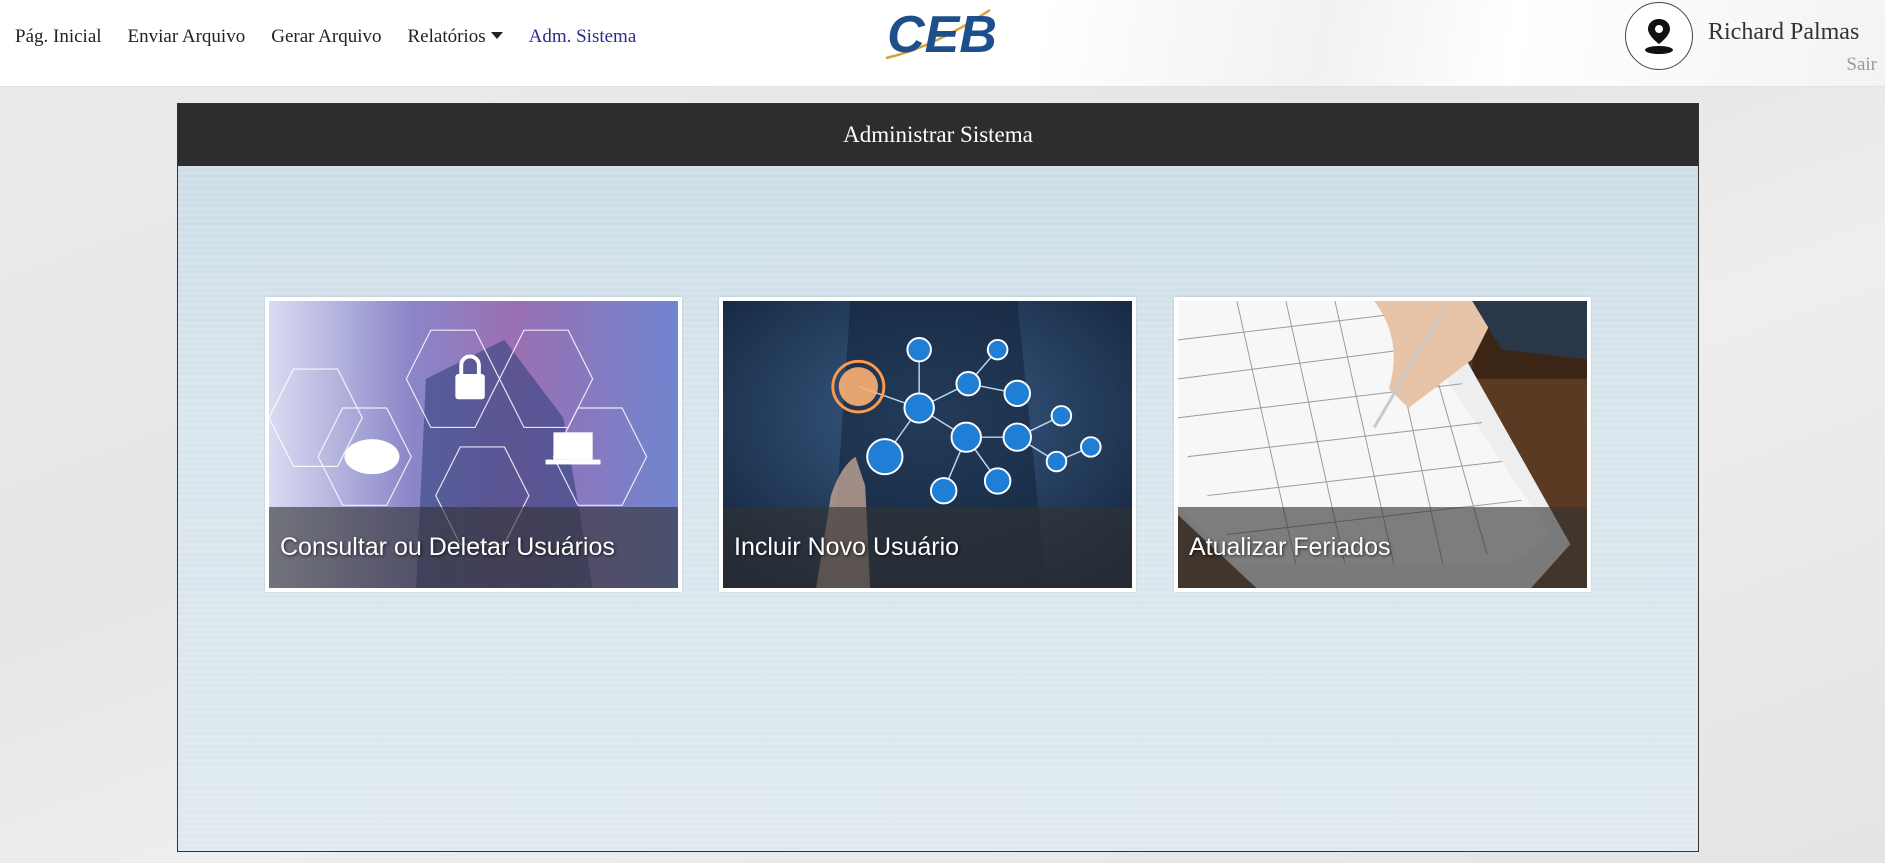 This screenshot has height=863, width=1885. What do you see at coordinates (496, 35) in the screenshot?
I see `caret-down-icon` at bounding box center [496, 35].